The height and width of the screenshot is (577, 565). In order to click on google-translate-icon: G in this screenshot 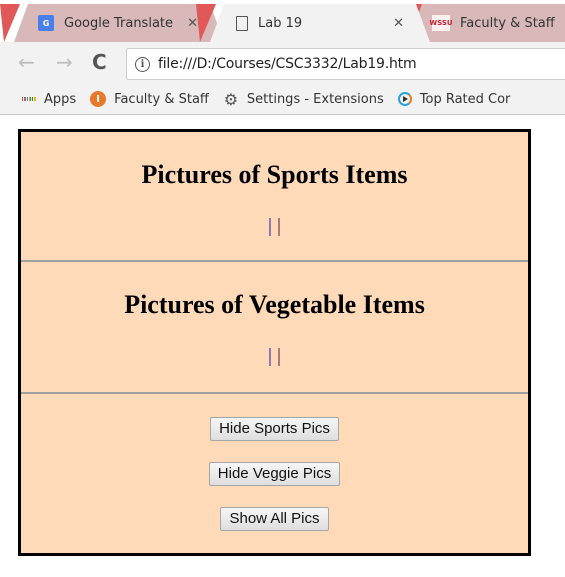, I will do `click(46, 23)`.